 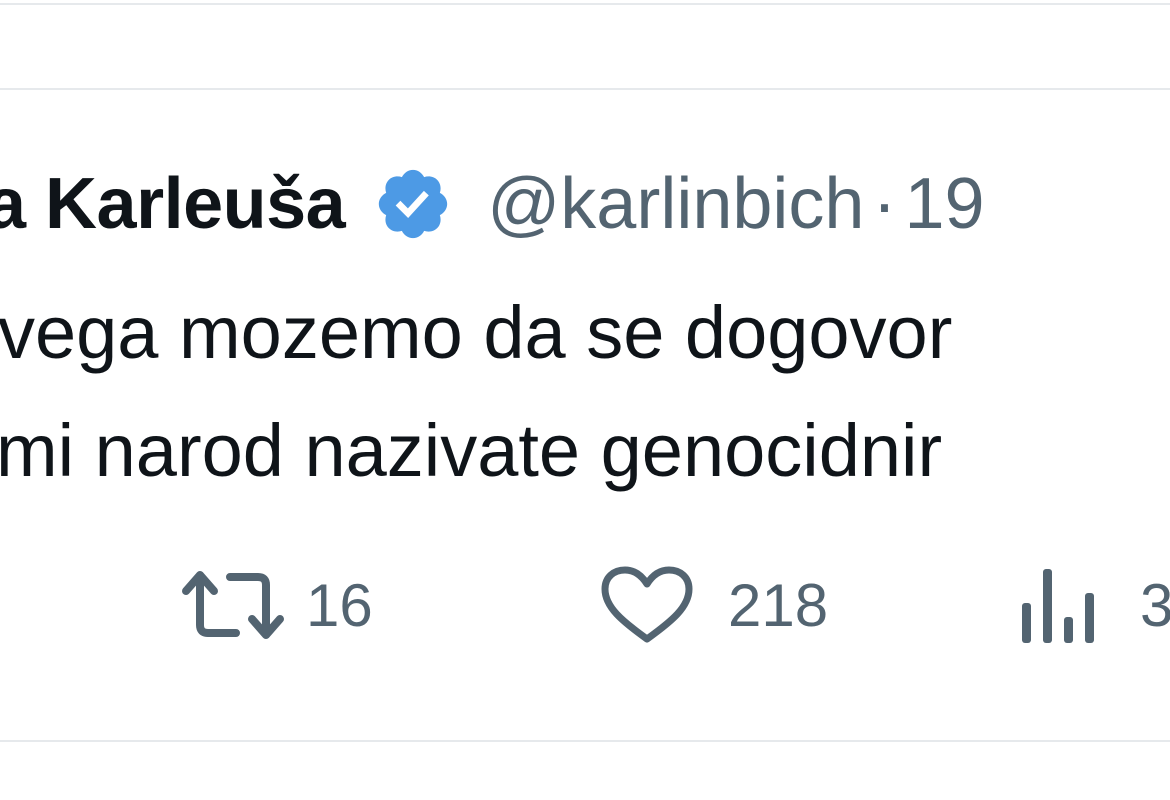 I want to click on reply-button: 3, so click(x=0, y=605).